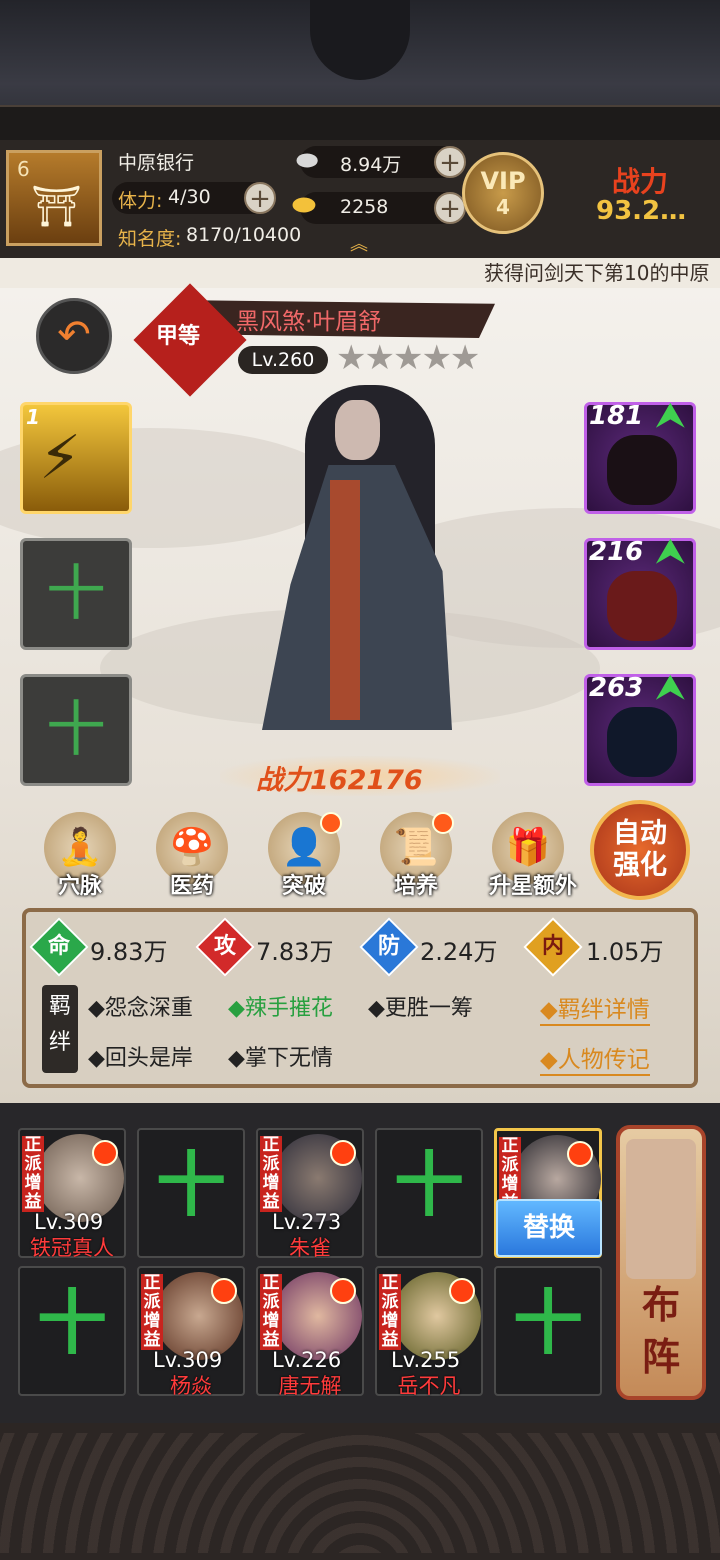 Image resolution: width=720 pixels, height=1560 pixels. Describe the element at coordinates (416, 856) in the screenshot. I see `feature-train: 📜 培养` at that location.